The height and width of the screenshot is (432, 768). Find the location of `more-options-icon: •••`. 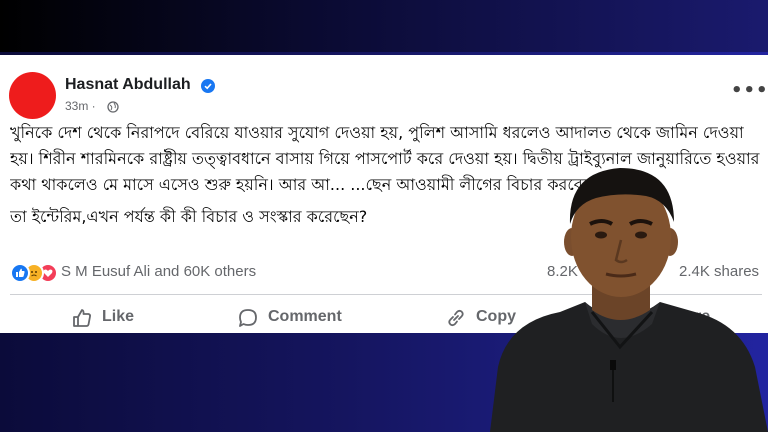

more-options-icon: ••• is located at coordinates (749, 90).